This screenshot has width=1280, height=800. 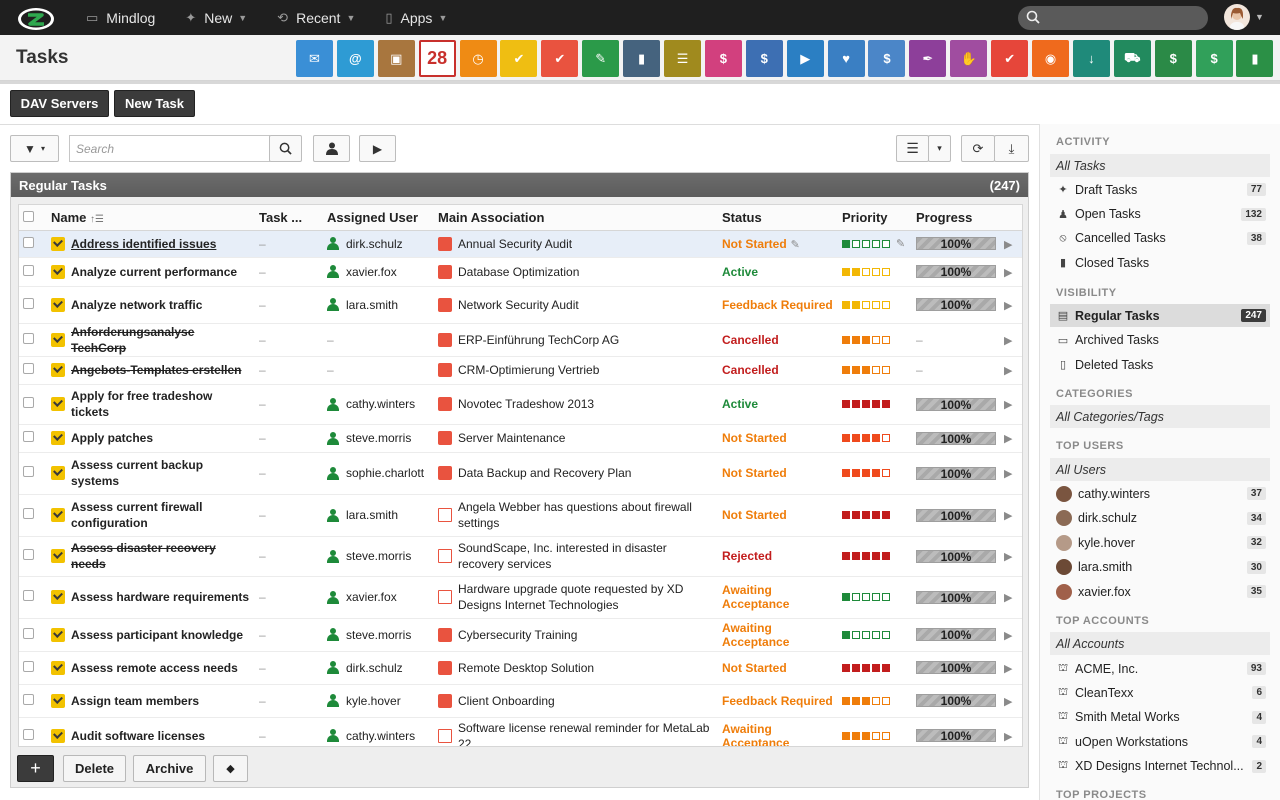 I want to click on column-user: Assigned User, so click(x=378, y=218).